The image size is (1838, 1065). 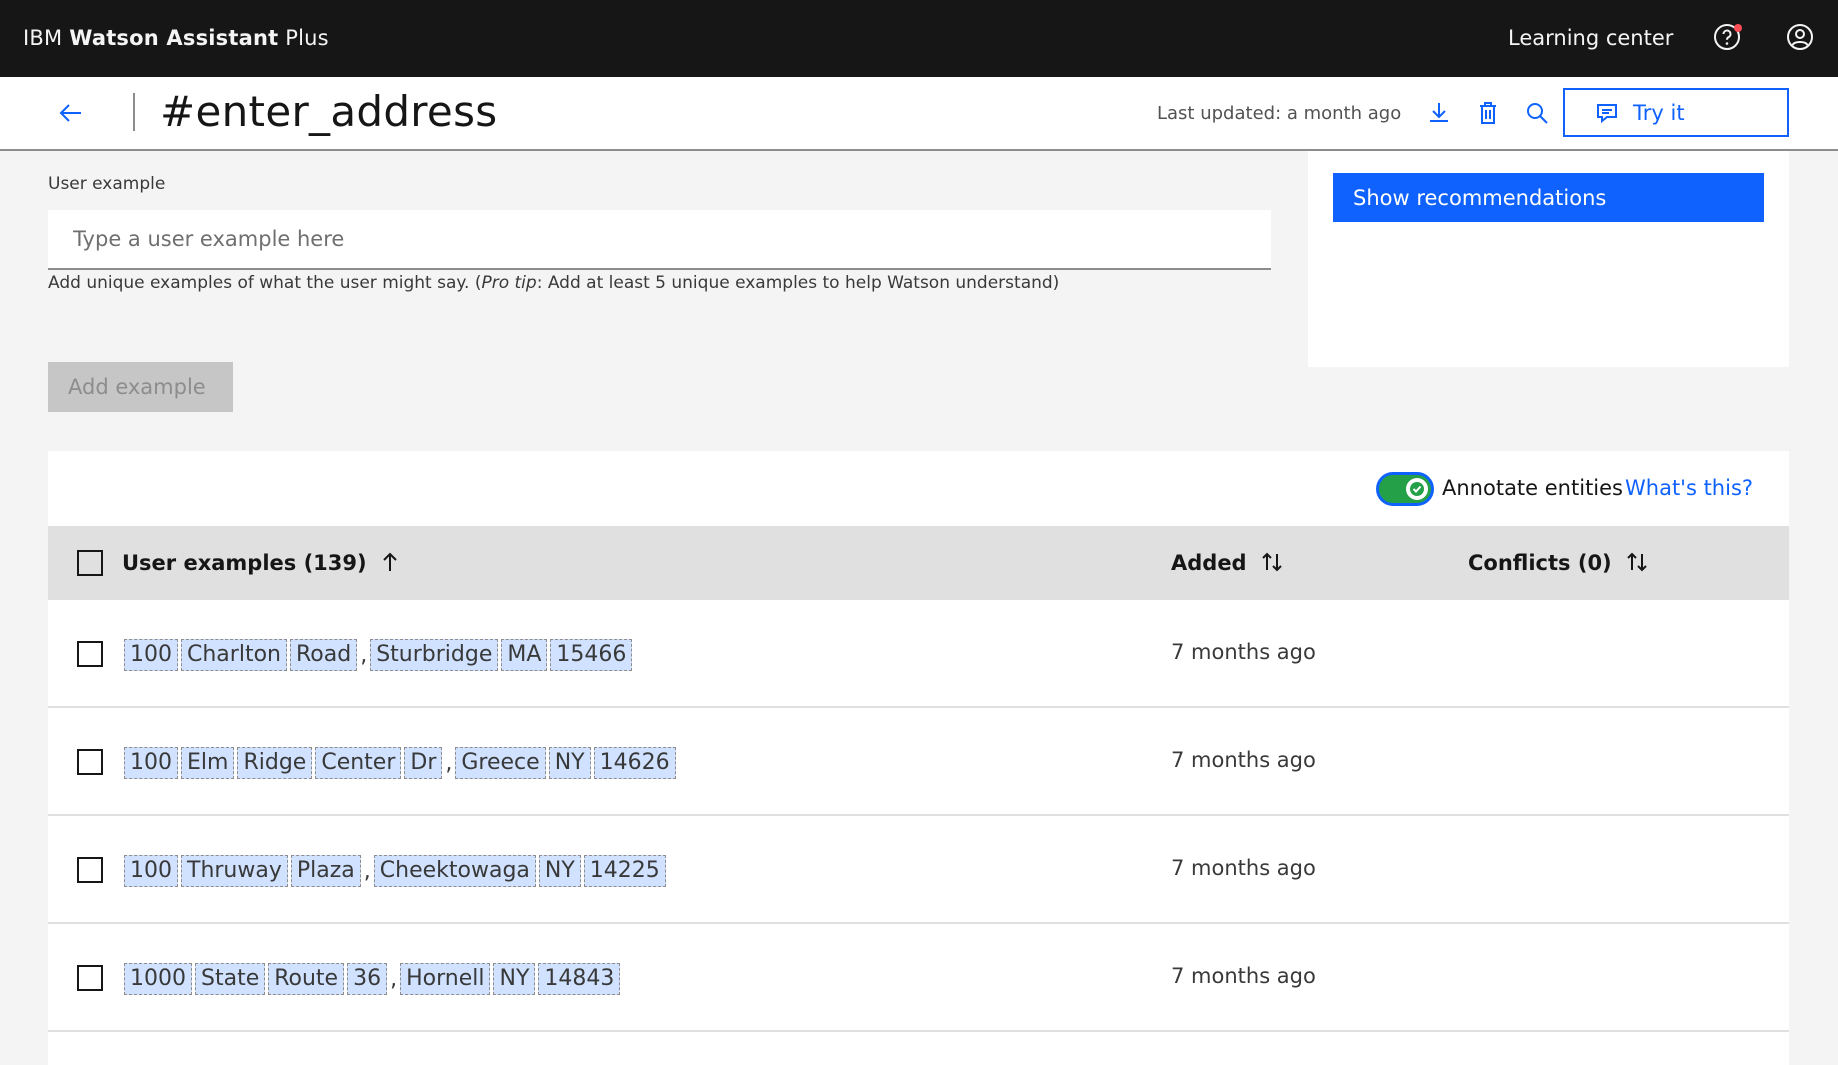 I want to click on entity-token: Charlton, so click(x=234, y=655).